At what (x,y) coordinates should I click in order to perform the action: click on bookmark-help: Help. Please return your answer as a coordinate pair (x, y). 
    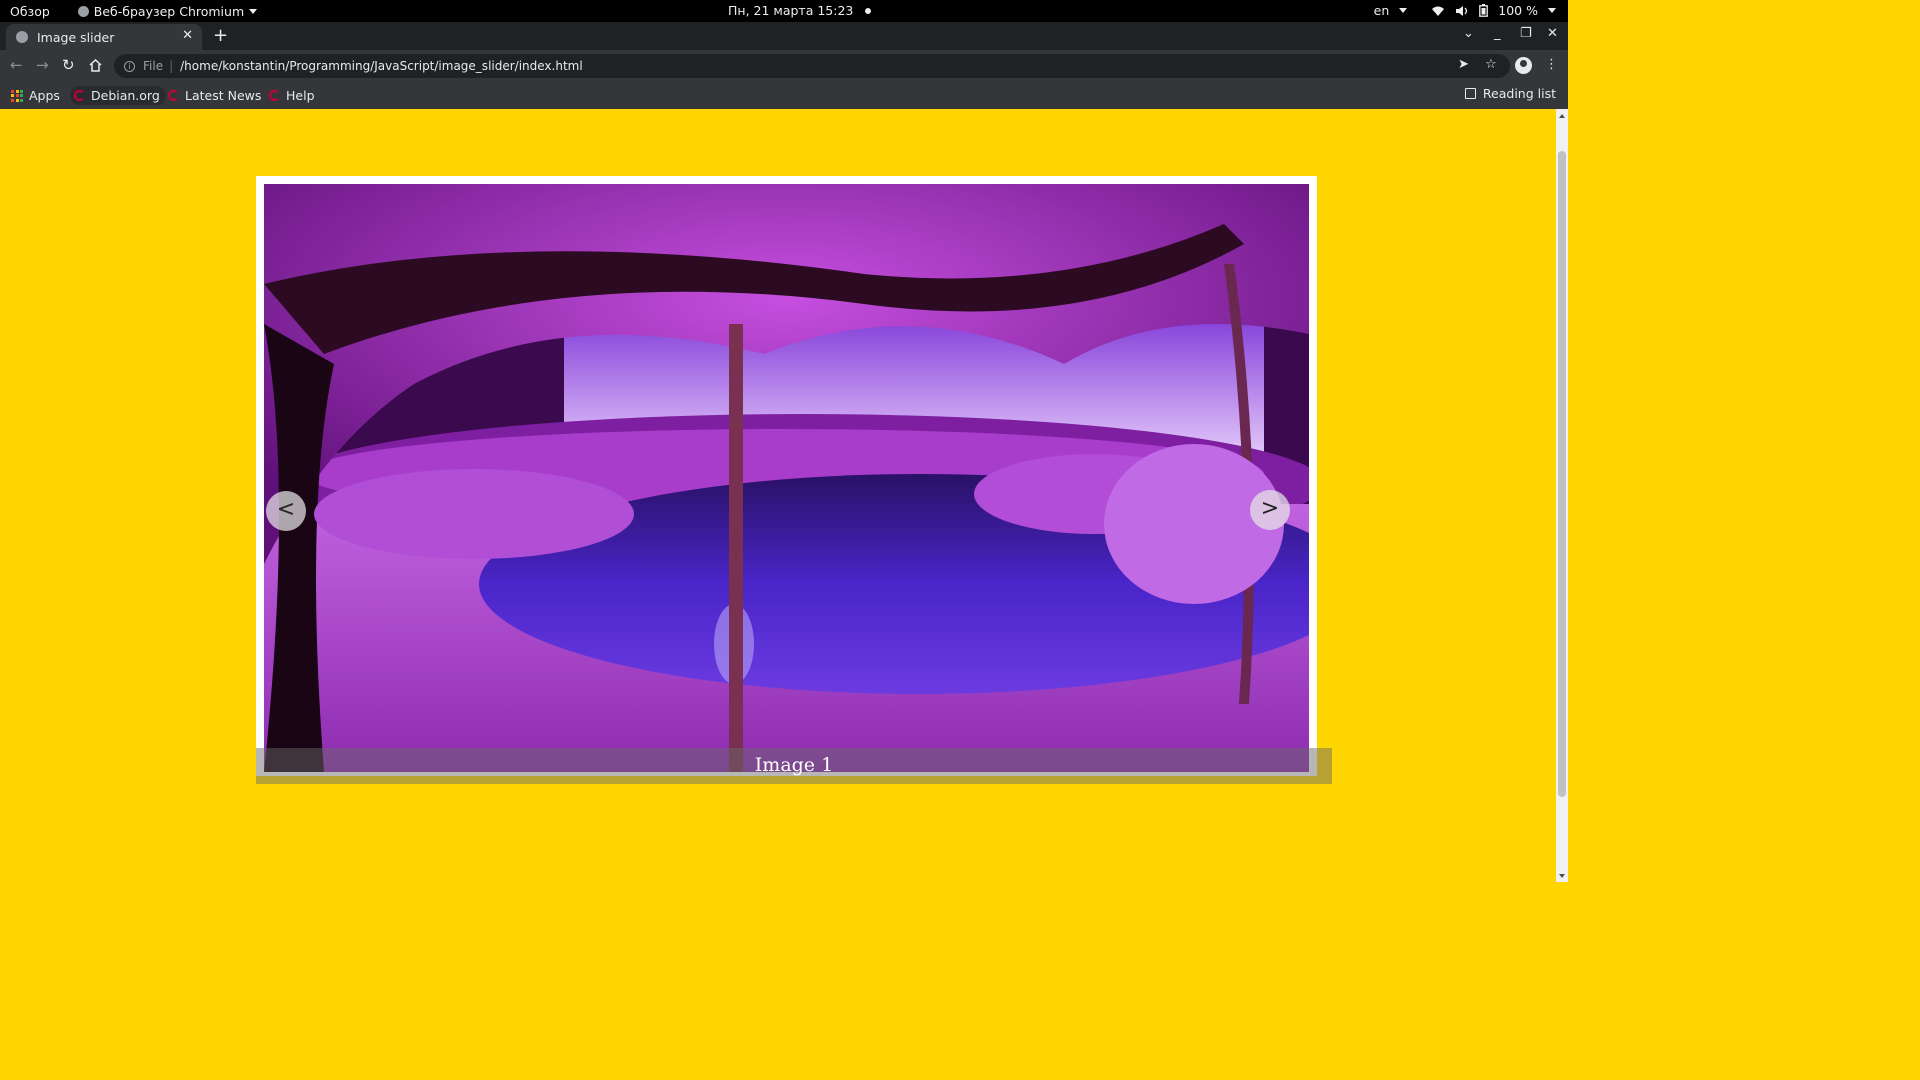
    Looking at the image, I should click on (292, 95).